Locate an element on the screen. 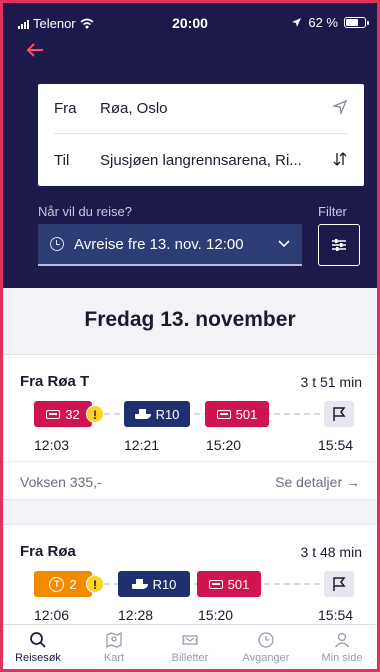 The width and height of the screenshot is (380, 672). see-details-link: Se detaljer → is located at coordinates (317, 482).